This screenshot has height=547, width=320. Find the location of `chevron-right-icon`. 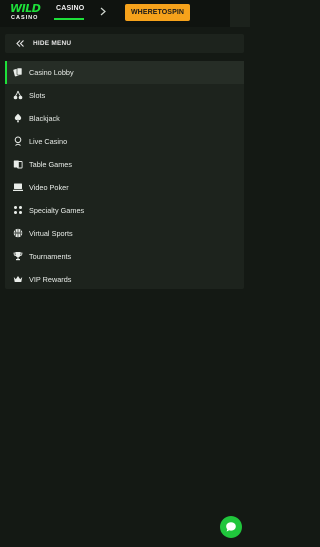

chevron-right-icon is located at coordinates (103, 11).